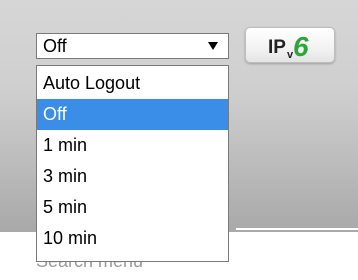 This screenshot has height=280, width=358. Describe the element at coordinates (297, 229) in the screenshot. I see `background-divider` at that location.